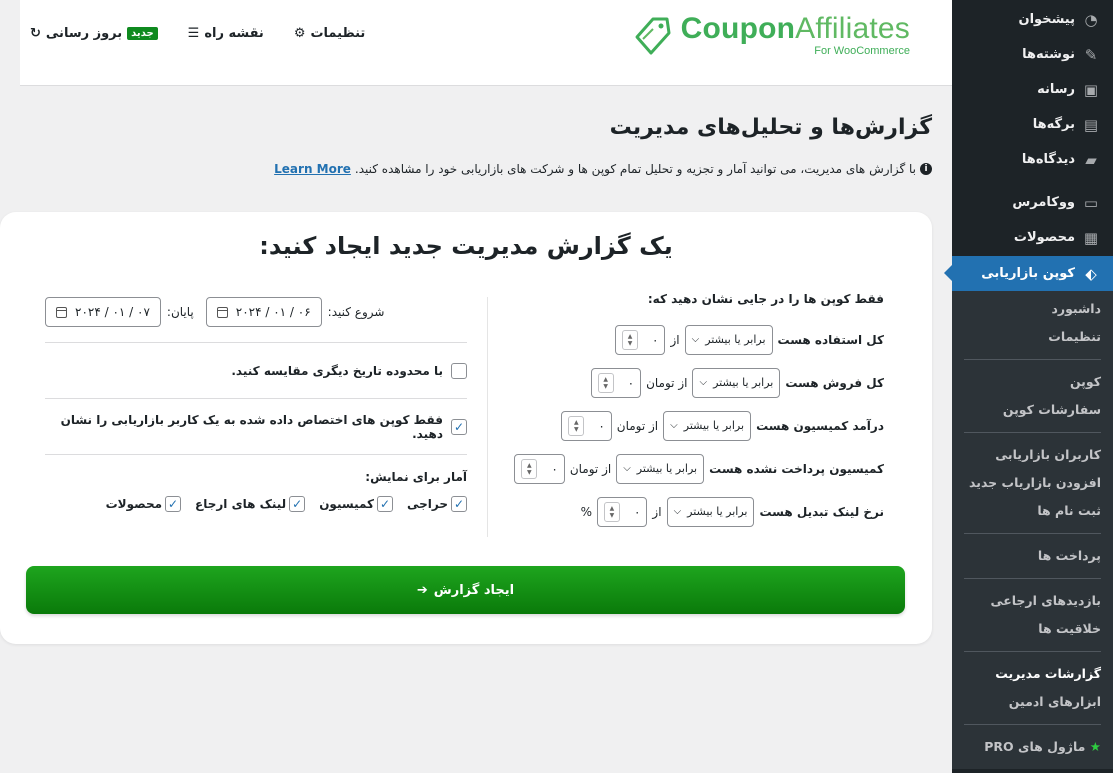 The width and height of the screenshot is (1113, 773). What do you see at coordinates (297, 504) in the screenshot?
I see `stat-referral-checkbox: ✓` at bounding box center [297, 504].